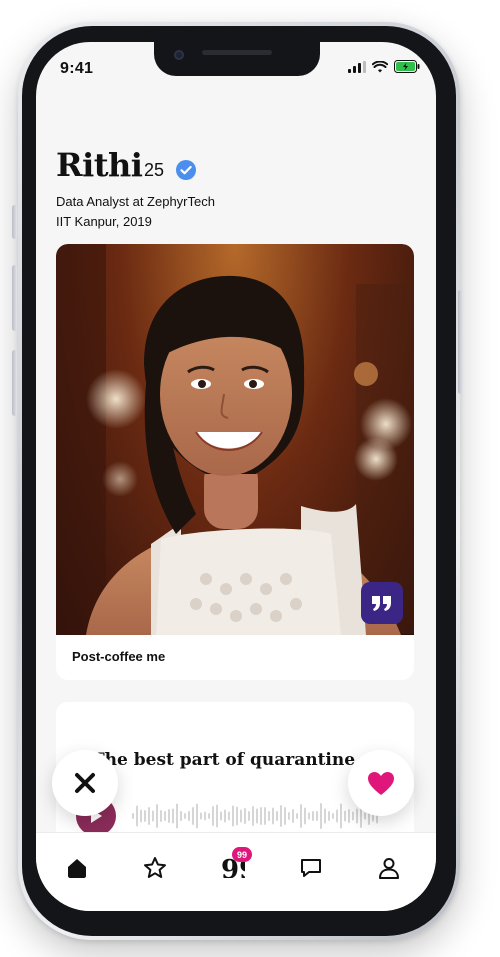 The height and width of the screenshot is (957, 500). What do you see at coordinates (186, 170) in the screenshot?
I see `verified-badge-icon` at bounding box center [186, 170].